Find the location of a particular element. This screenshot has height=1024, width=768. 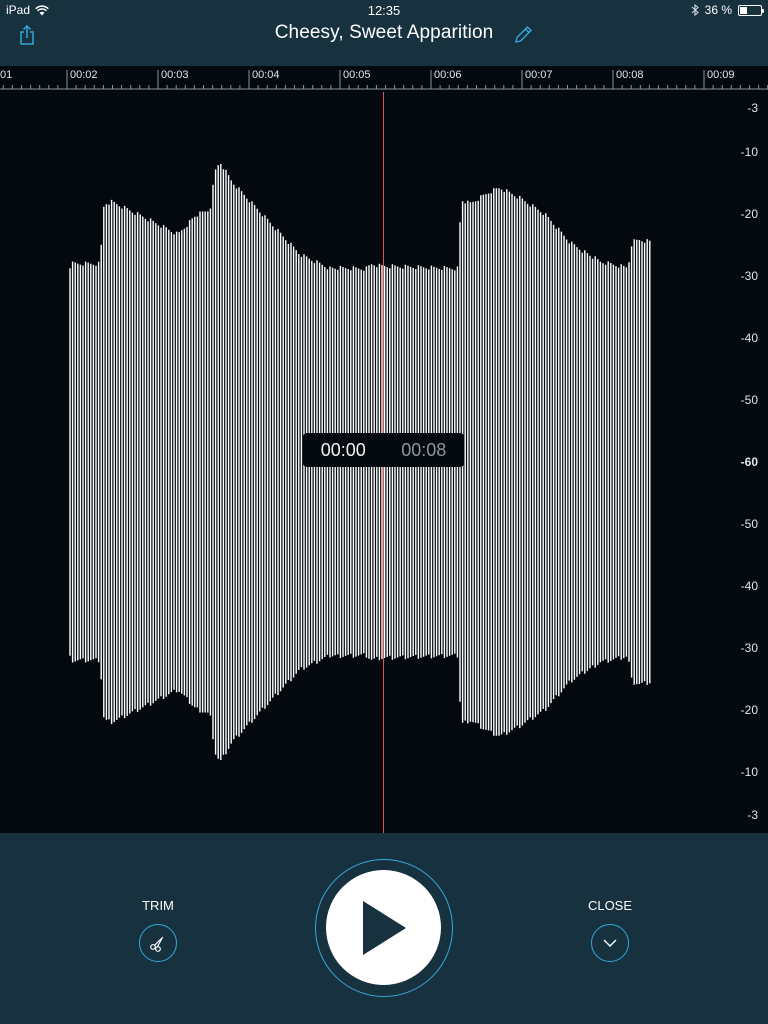

status-bar: iPad 12:35 36 % is located at coordinates (384, 10).